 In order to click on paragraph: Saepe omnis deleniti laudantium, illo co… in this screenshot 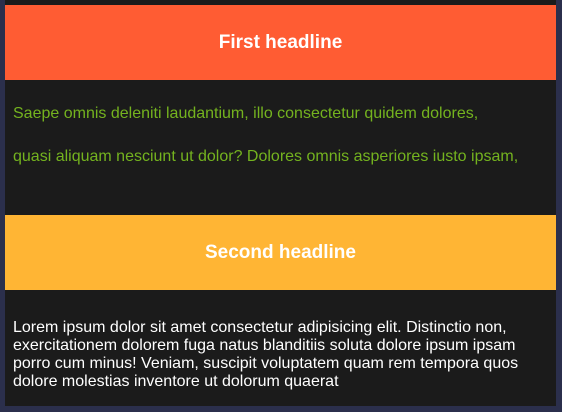, I will do `click(246, 113)`.